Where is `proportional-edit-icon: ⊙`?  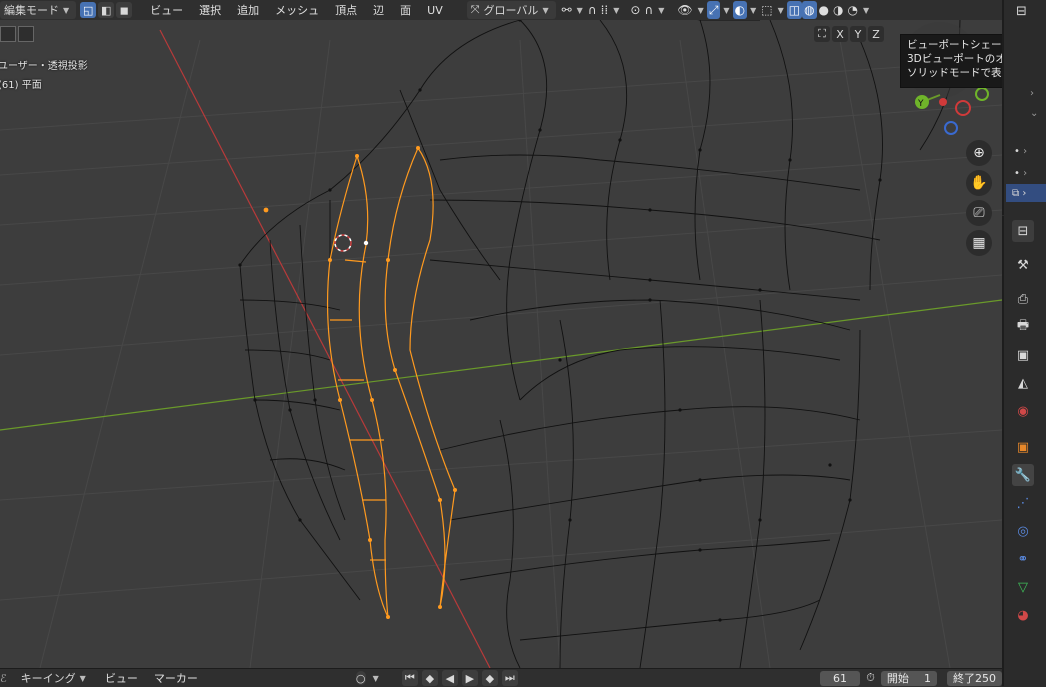
proportional-edit-icon: ⊙ is located at coordinates (635, 10).